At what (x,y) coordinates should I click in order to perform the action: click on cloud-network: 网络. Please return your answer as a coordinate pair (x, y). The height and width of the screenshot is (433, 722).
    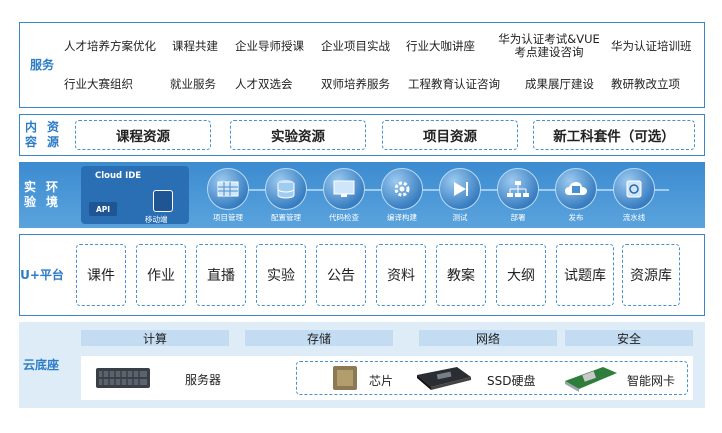
    Looking at the image, I should click on (488, 338).